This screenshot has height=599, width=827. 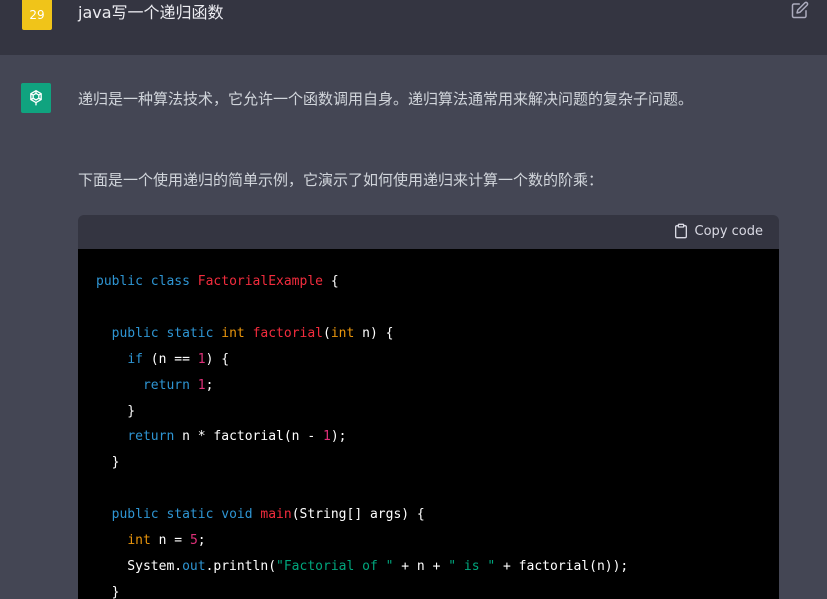 What do you see at coordinates (37, 15) in the screenshot?
I see `user-avatar: 29` at bounding box center [37, 15].